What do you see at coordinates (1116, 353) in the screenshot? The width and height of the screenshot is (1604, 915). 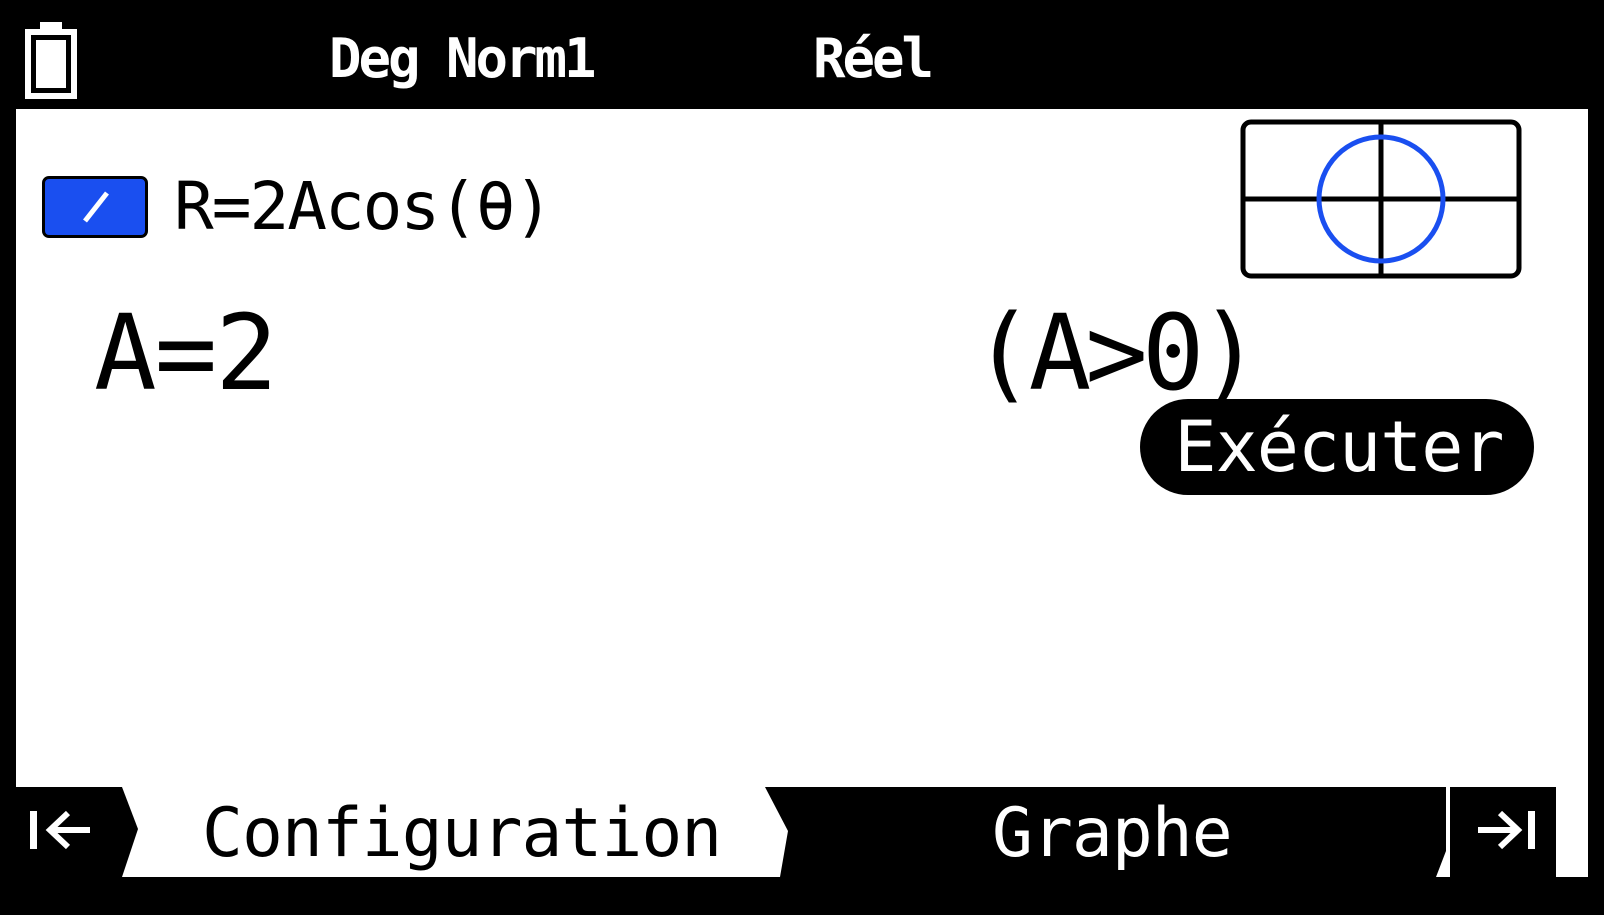 I see `parameter-condition: (A>0)` at bounding box center [1116, 353].